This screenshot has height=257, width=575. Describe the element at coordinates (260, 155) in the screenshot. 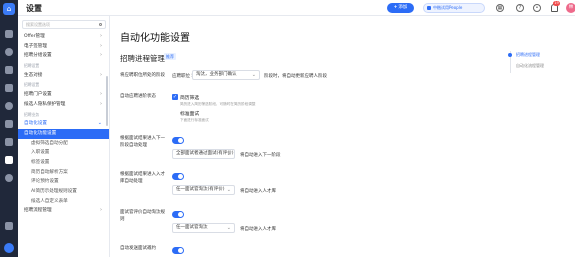

I see `next-stage-rule-suffix: 将自动进入下一阶段` at that location.